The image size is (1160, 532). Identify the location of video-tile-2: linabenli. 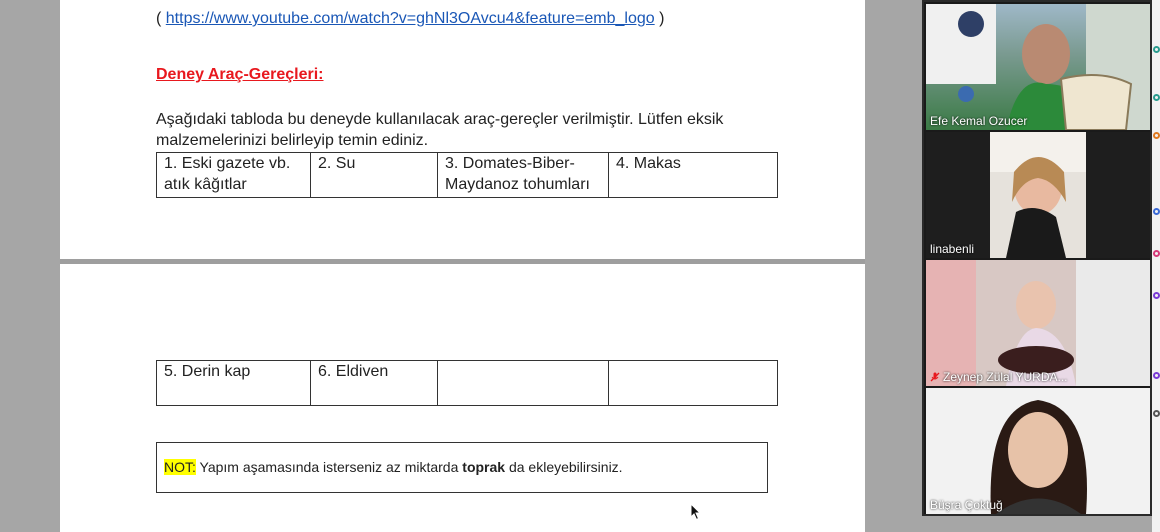
(1038, 195).